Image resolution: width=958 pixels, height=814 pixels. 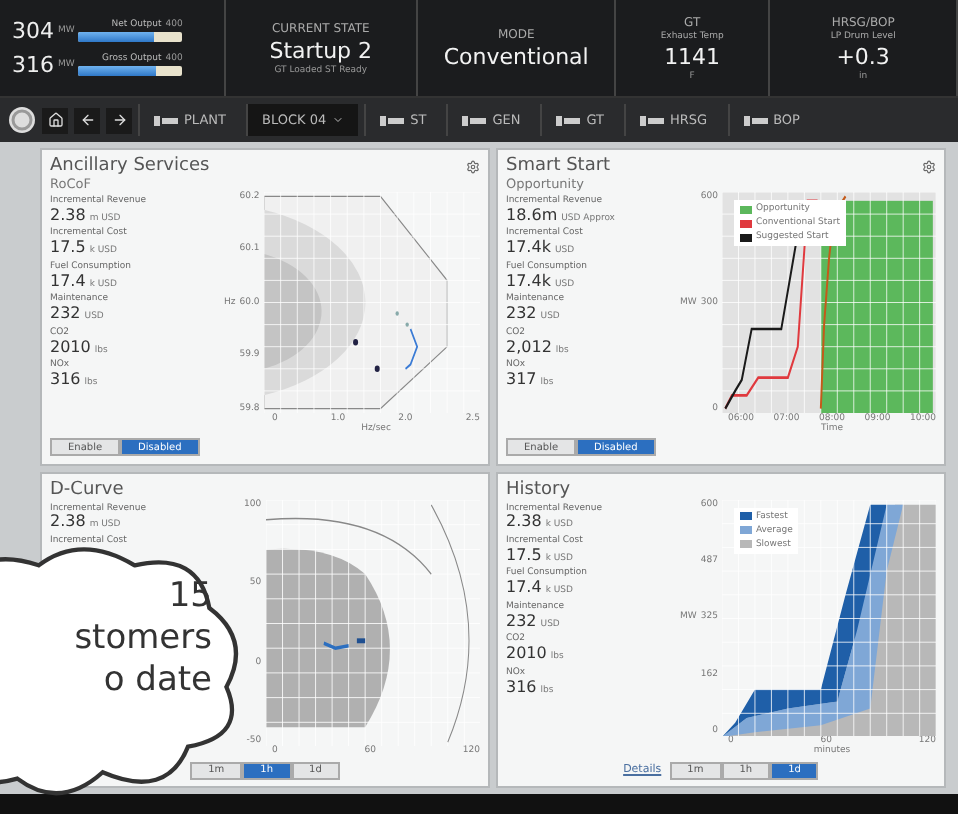 I want to click on metric-value: 18.6m, so click(x=532, y=215).